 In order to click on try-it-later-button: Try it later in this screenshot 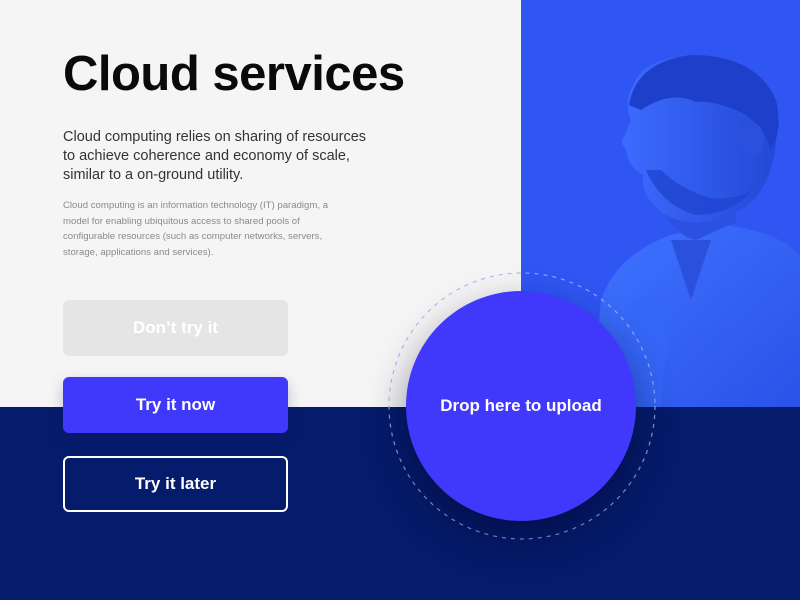, I will do `click(175, 484)`.